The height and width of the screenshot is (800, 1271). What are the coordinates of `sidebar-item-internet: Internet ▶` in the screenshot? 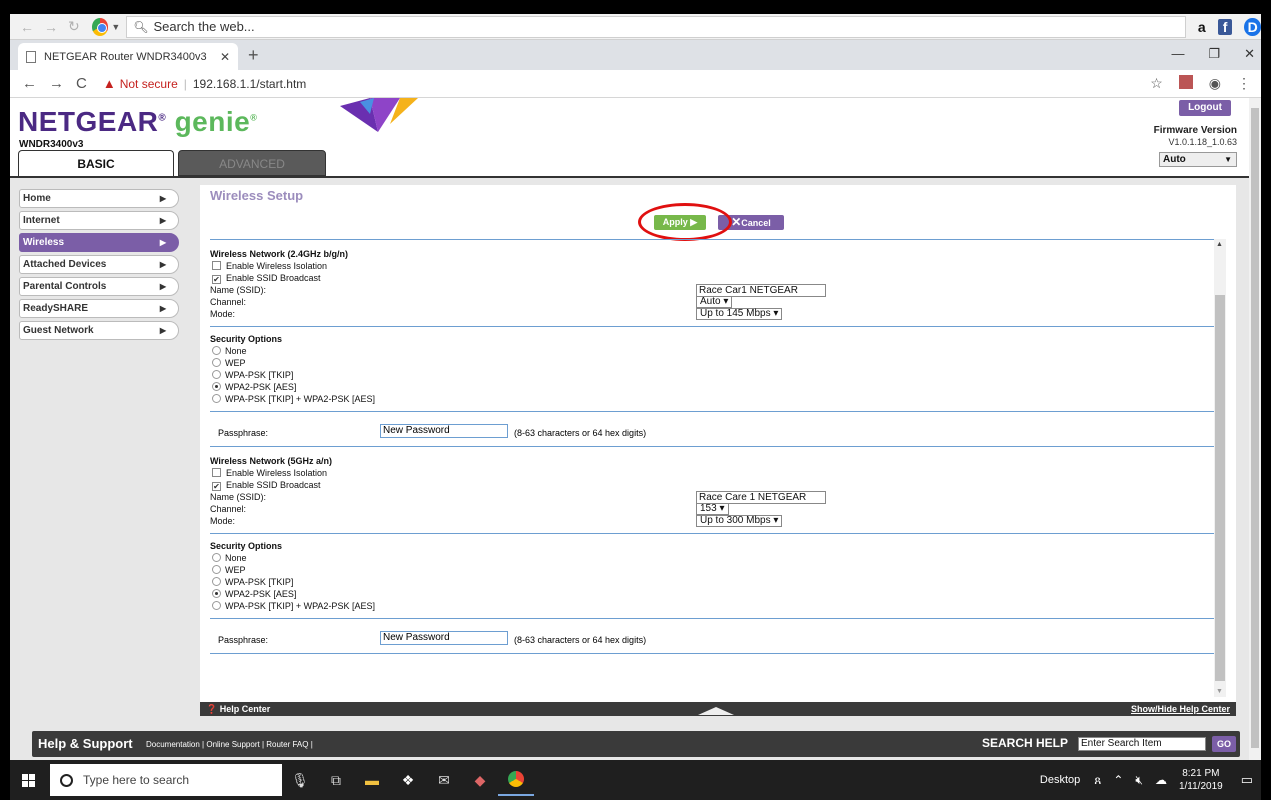 It's located at (99, 220).